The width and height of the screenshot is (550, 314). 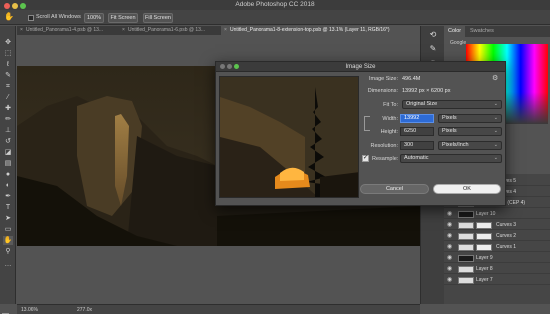 What do you see at coordinates (452, 104) in the screenshot?
I see `fit-to-select: Original Size ⌄` at bounding box center [452, 104].